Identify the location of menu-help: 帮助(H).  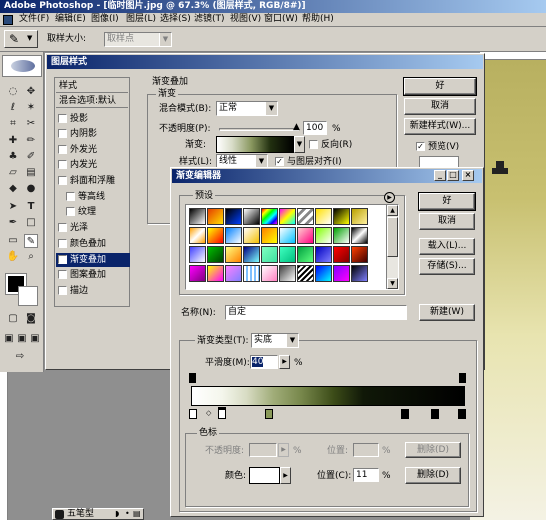
(318, 19).